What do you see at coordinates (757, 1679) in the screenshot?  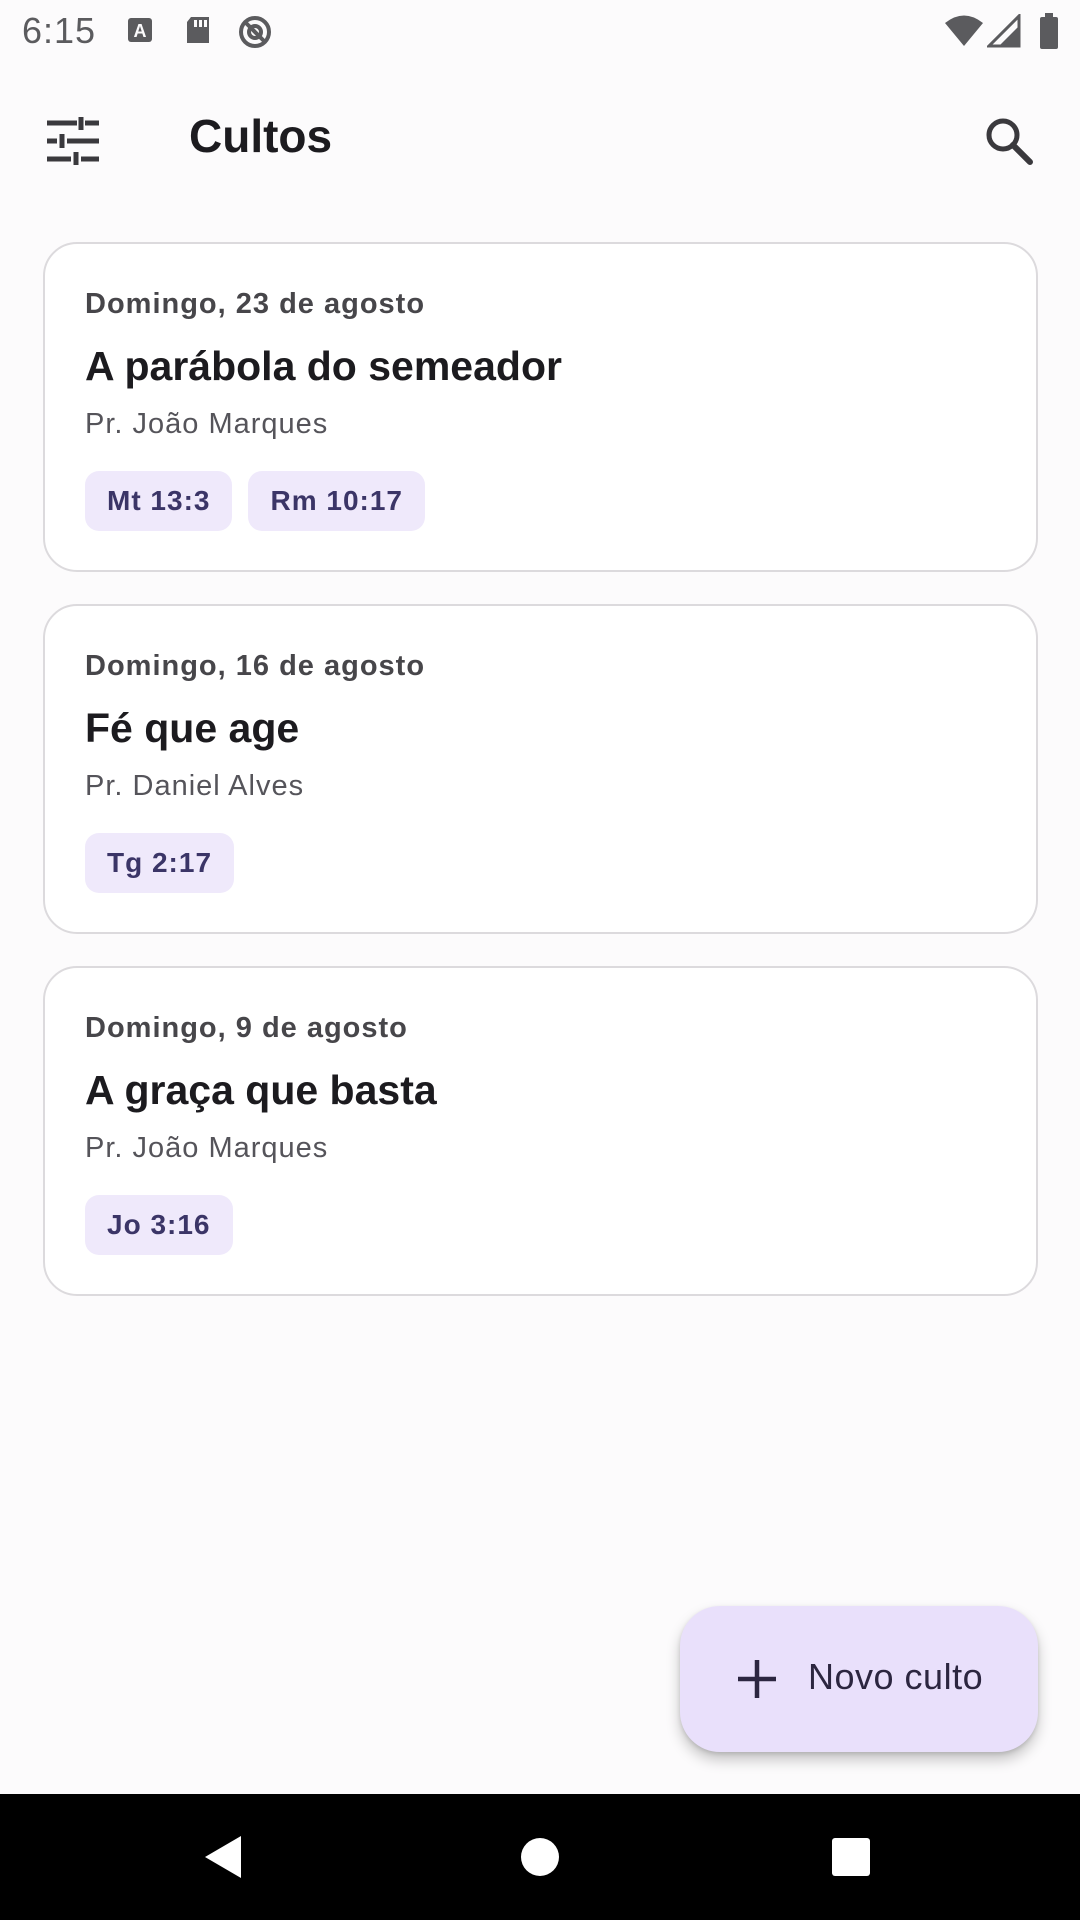 I see `plus-icon` at bounding box center [757, 1679].